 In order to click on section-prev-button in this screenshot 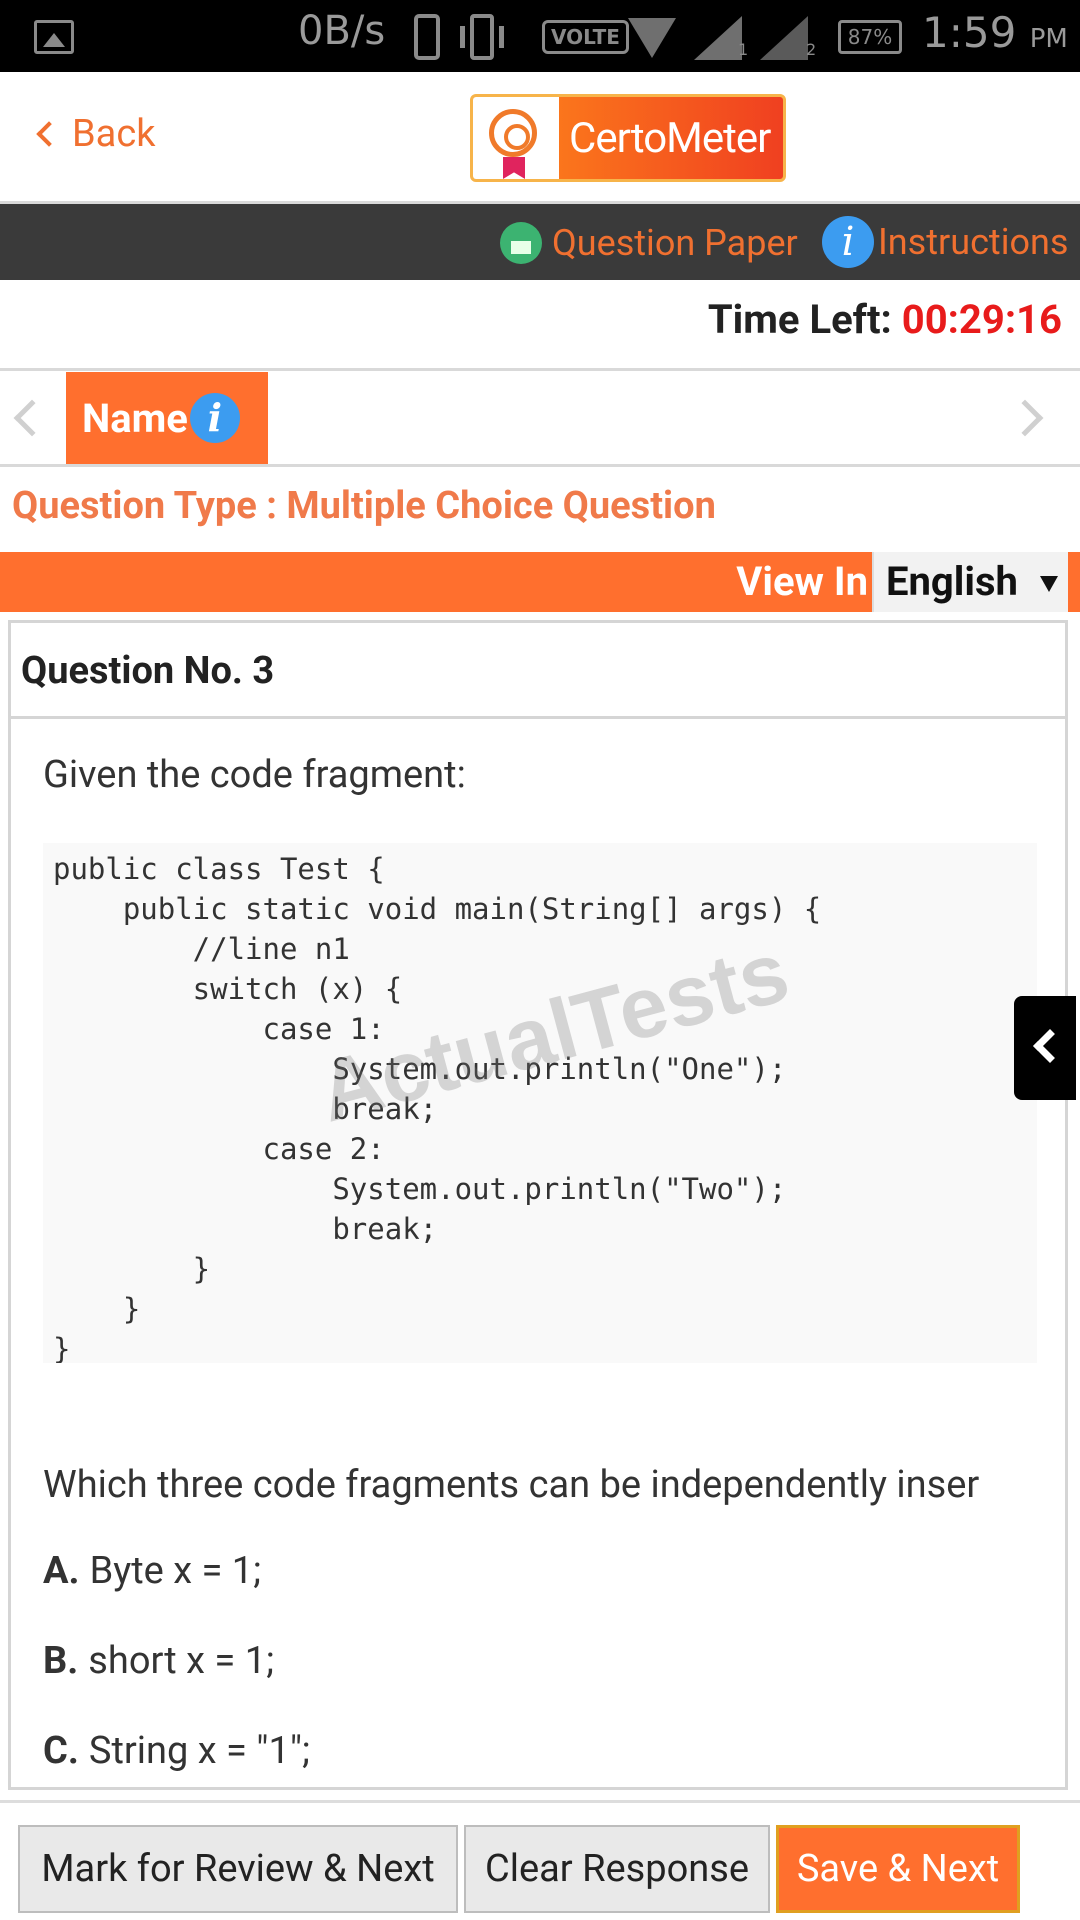, I will do `click(32, 418)`.